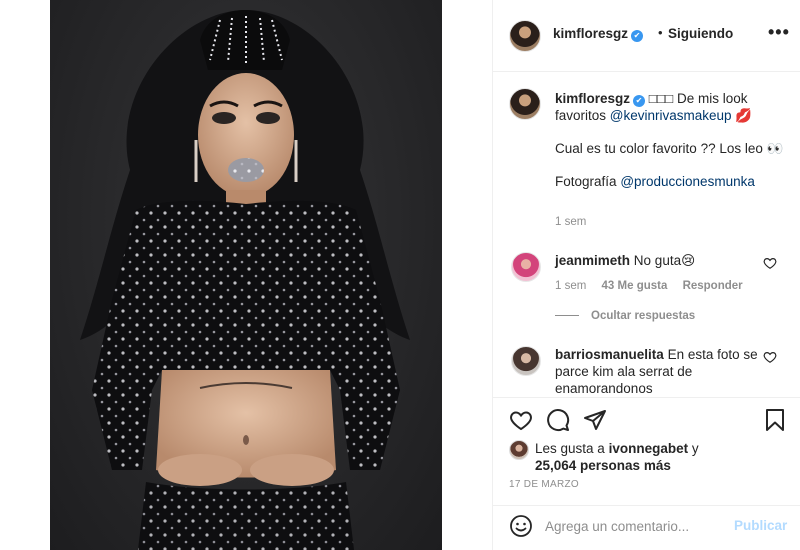  Describe the element at coordinates (779, 32) in the screenshot. I see `more-options-icon: •••` at that location.